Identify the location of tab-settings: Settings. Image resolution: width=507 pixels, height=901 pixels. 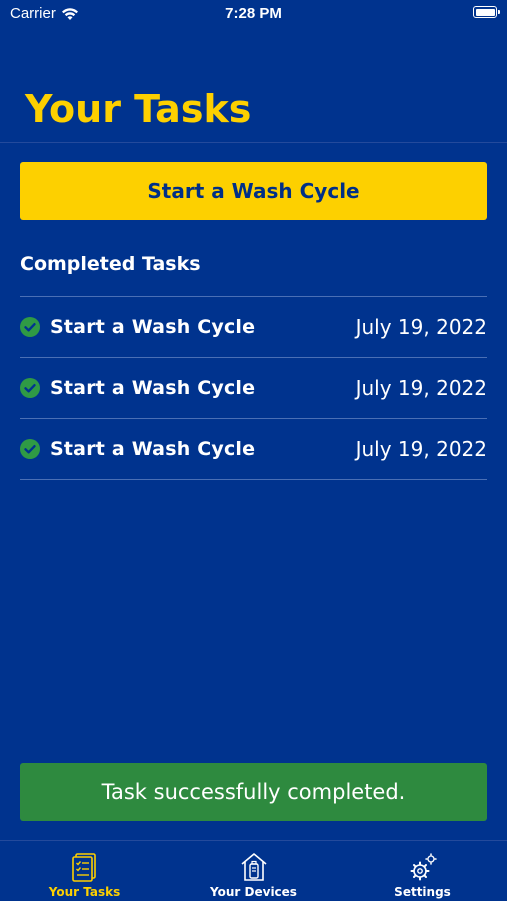
(422, 871).